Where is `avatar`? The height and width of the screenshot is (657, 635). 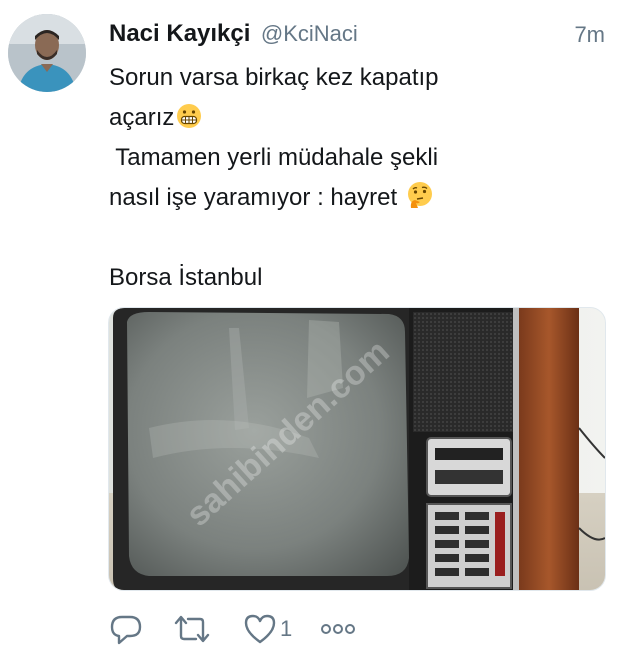 avatar is located at coordinates (47, 53).